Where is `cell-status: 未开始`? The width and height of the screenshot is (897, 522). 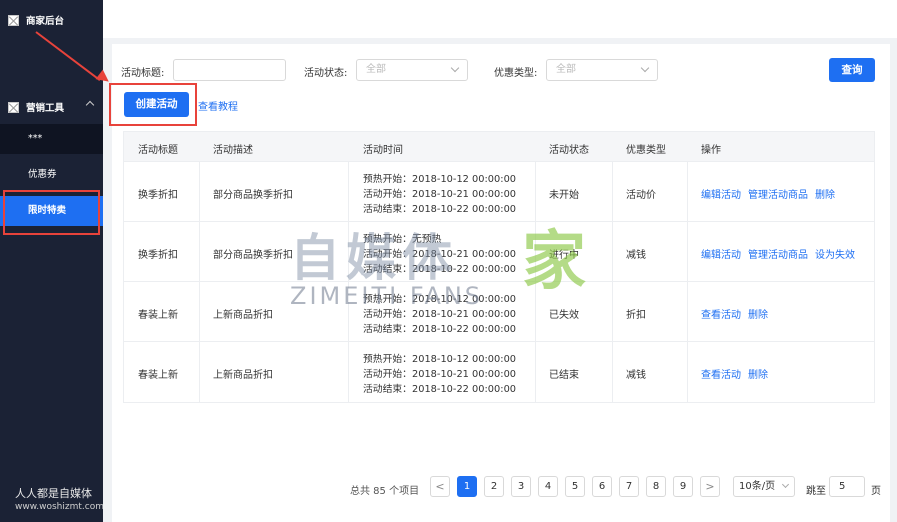
cell-status: 未开始 is located at coordinates (564, 195).